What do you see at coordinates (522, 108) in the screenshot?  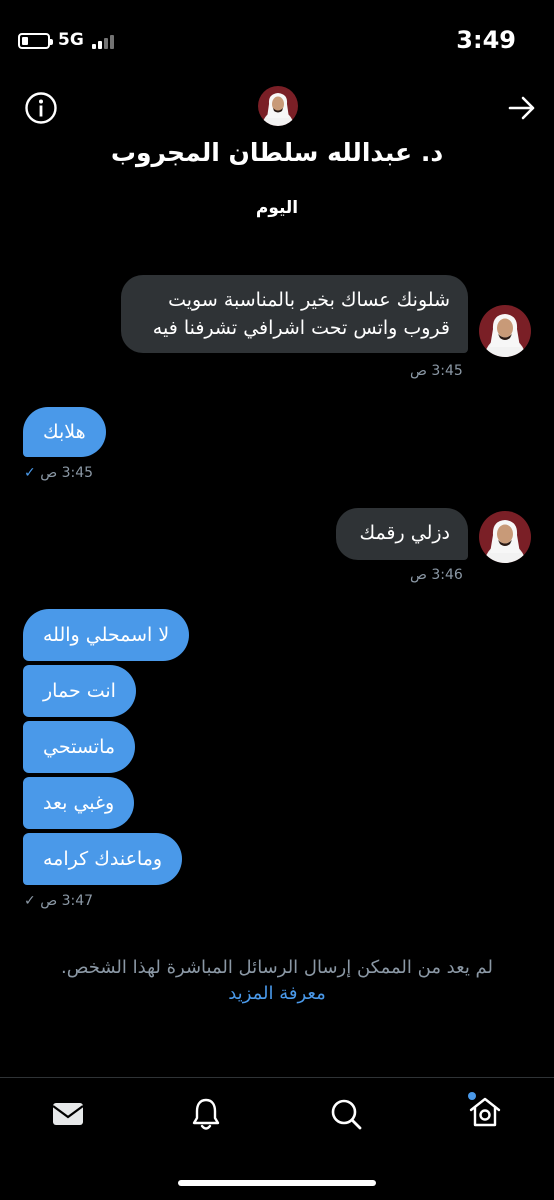 I see `arrow-right-icon` at bounding box center [522, 108].